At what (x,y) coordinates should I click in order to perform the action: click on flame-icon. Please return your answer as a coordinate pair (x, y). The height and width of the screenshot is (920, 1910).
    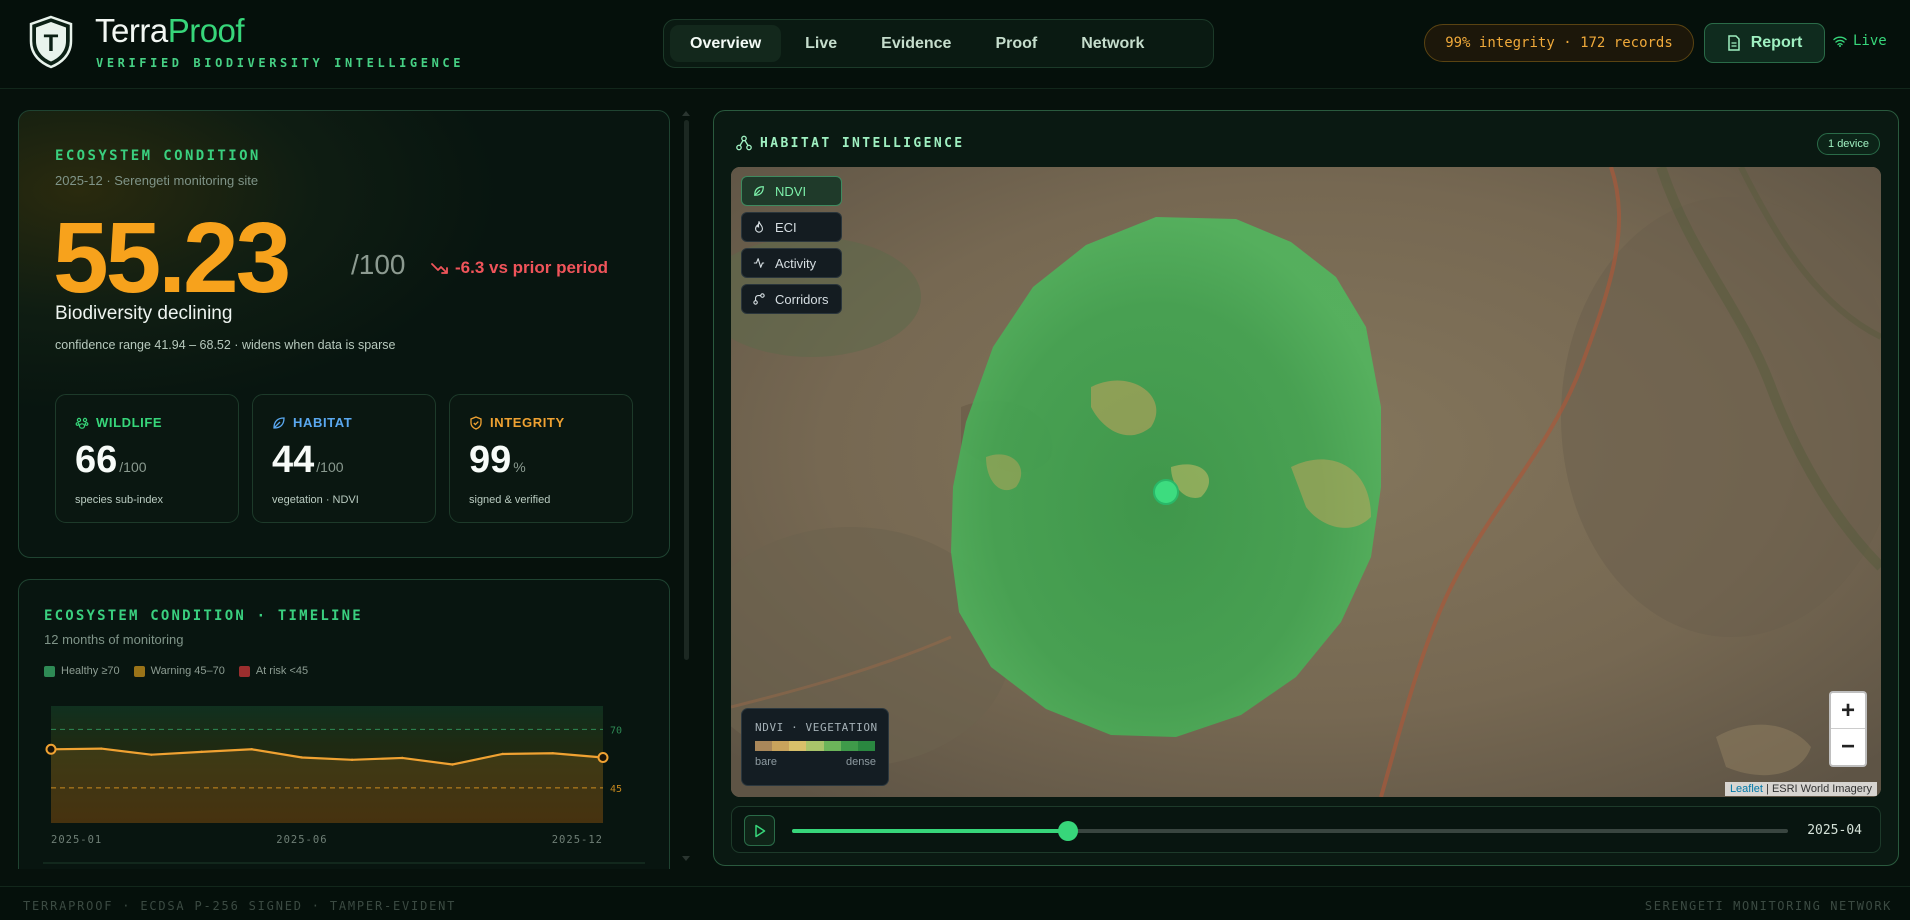
    Looking at the image, I should click on (759, 227).